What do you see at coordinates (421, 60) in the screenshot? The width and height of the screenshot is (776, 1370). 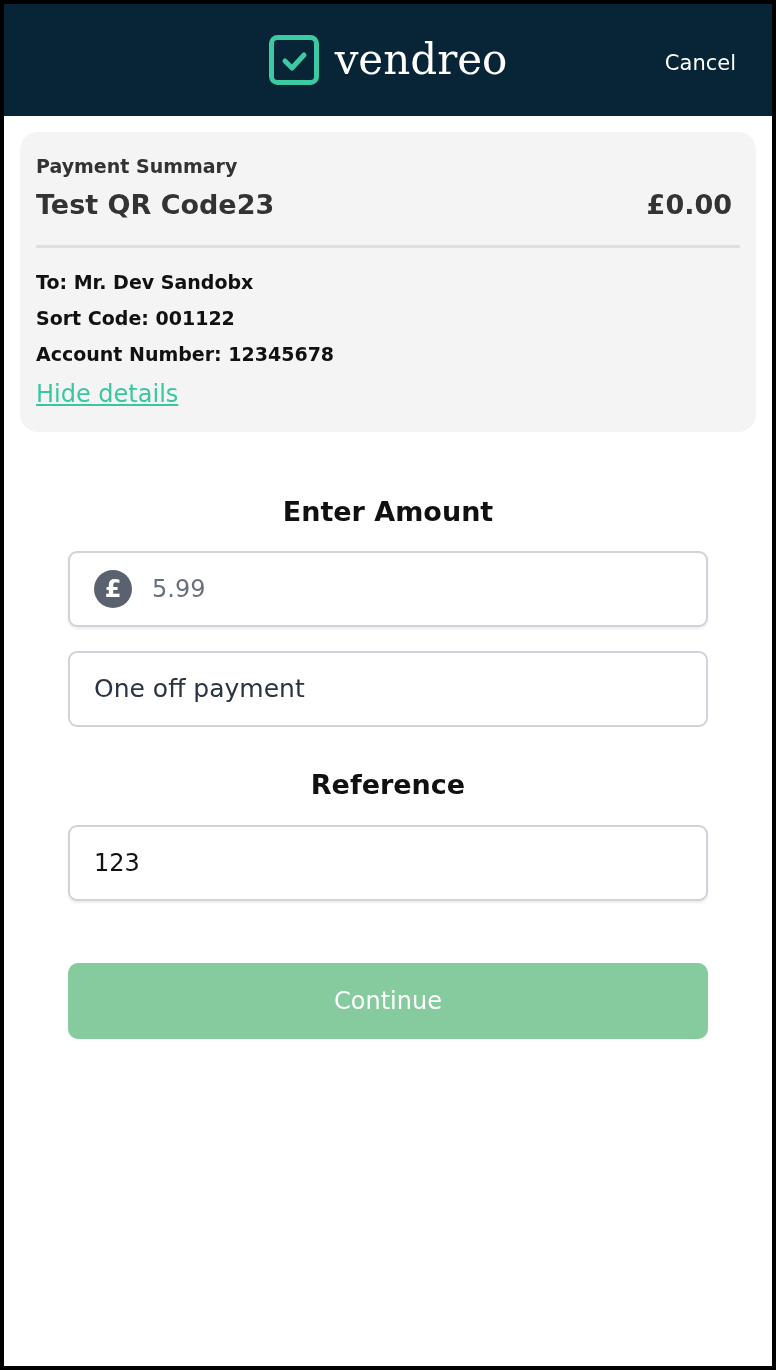 I see `logo-text: vendreo` at bounding box center [421, 60].